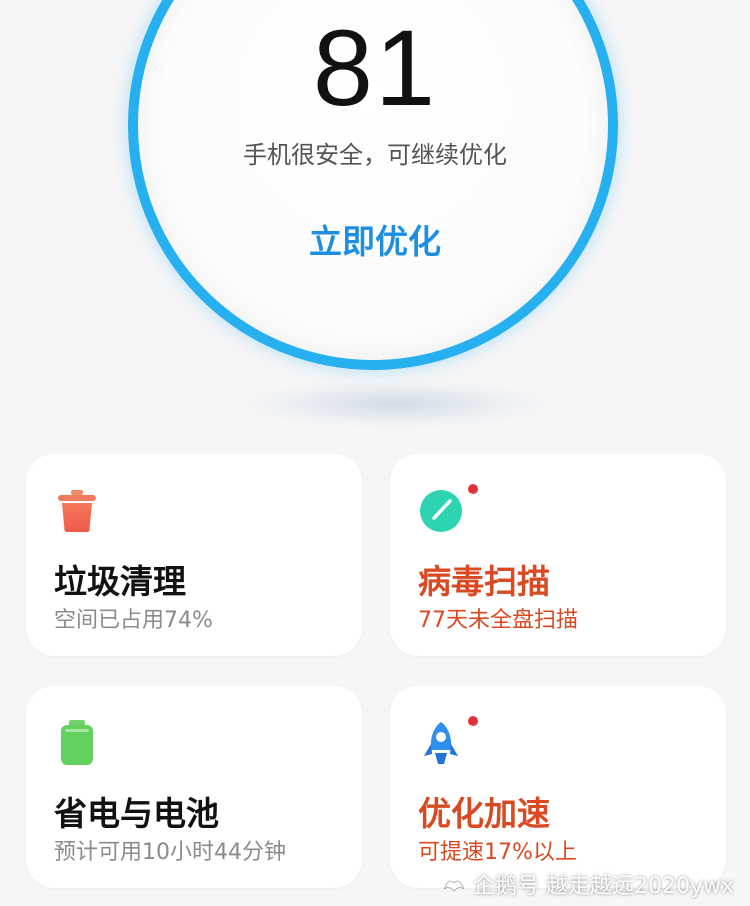 This screenshot has width=750, height=906. I want to click on security-score: 81, so click(375, 67).